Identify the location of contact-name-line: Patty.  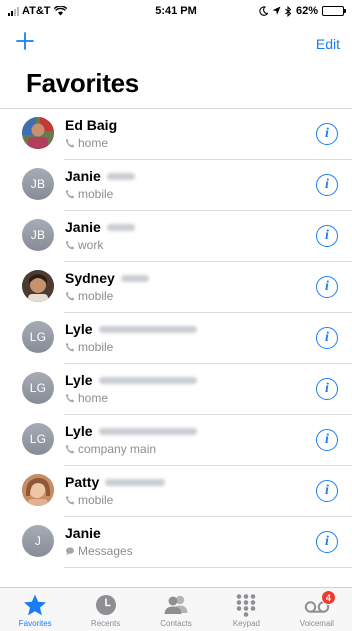
(115, 482).